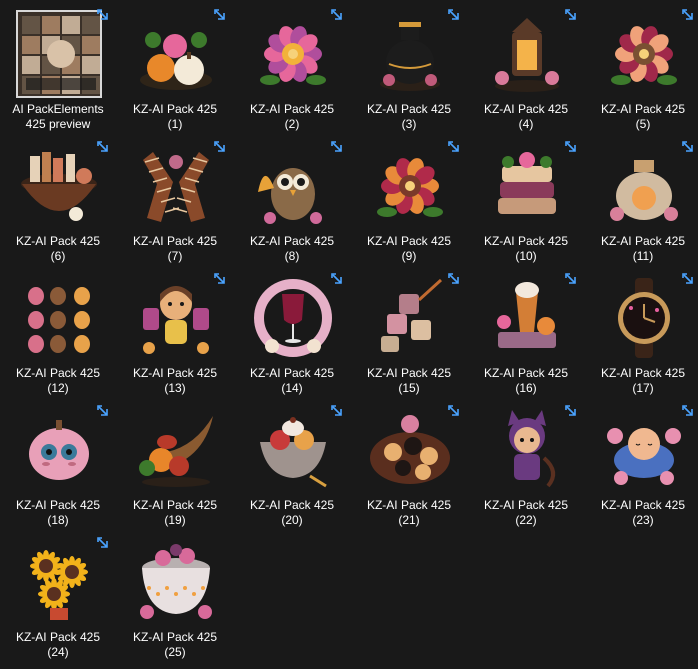  What do you see at coordinates (409, 334) in the screenshot?
I see `file-item: KZ-AI Pack 425 (15)` at bounding box center [409, 334].